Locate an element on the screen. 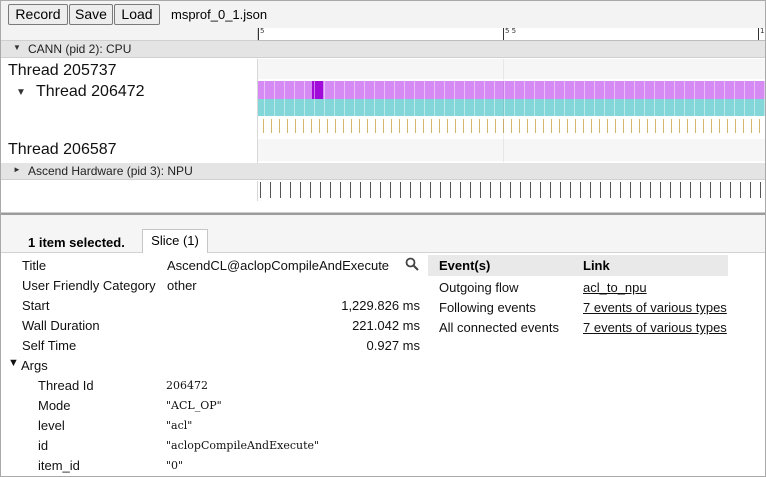 This screenshot has width=766, height=477. process-header-npu: ► Ascend Hardware (pid 3): NPU is located at coordinates (383, 171).